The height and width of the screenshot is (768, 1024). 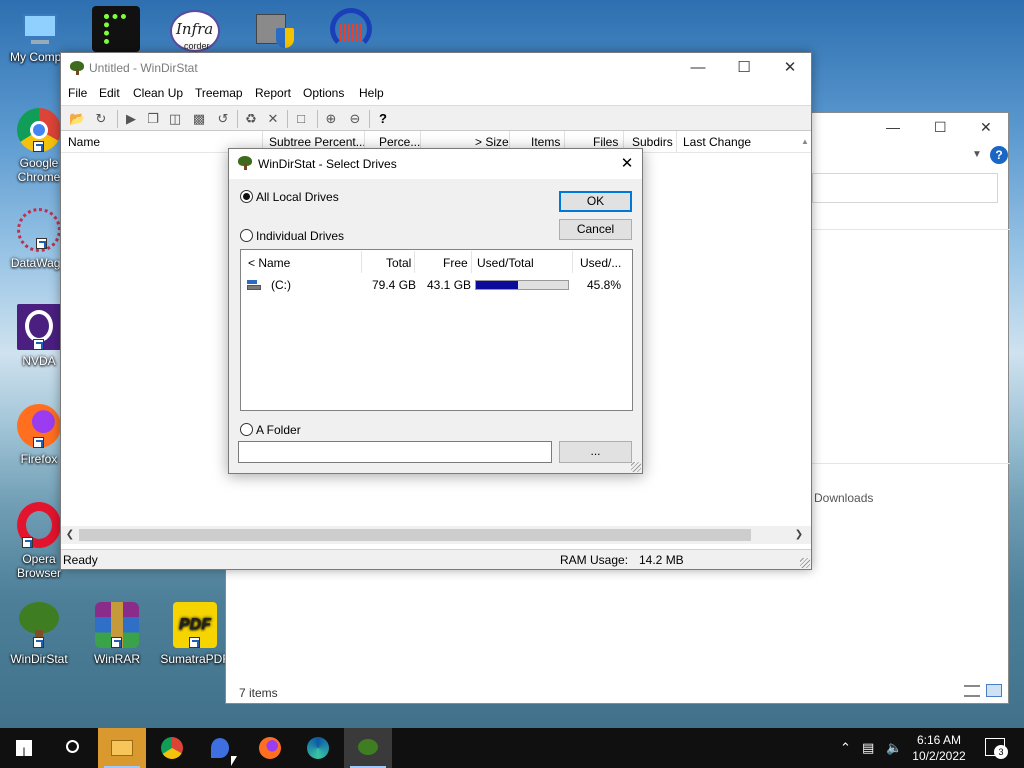 I want to click on desktop-label-chrome: Google Chrome, so click(x=39, y=170).